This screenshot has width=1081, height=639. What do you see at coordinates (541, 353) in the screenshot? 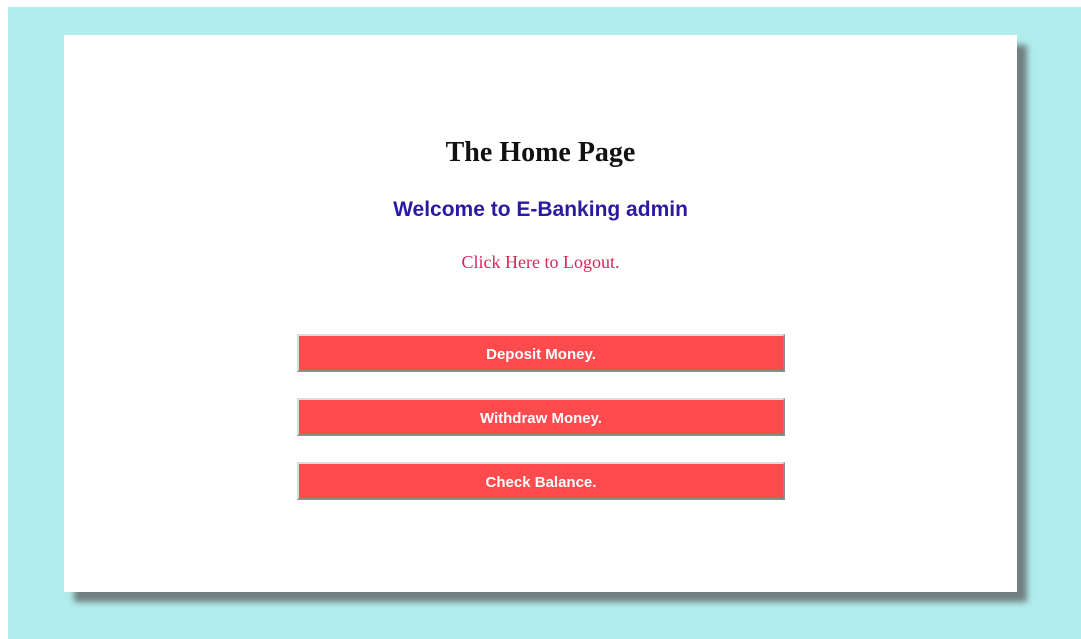
I see `deposit-money-button: Deposit Money.` at bounding box center [541, 353].